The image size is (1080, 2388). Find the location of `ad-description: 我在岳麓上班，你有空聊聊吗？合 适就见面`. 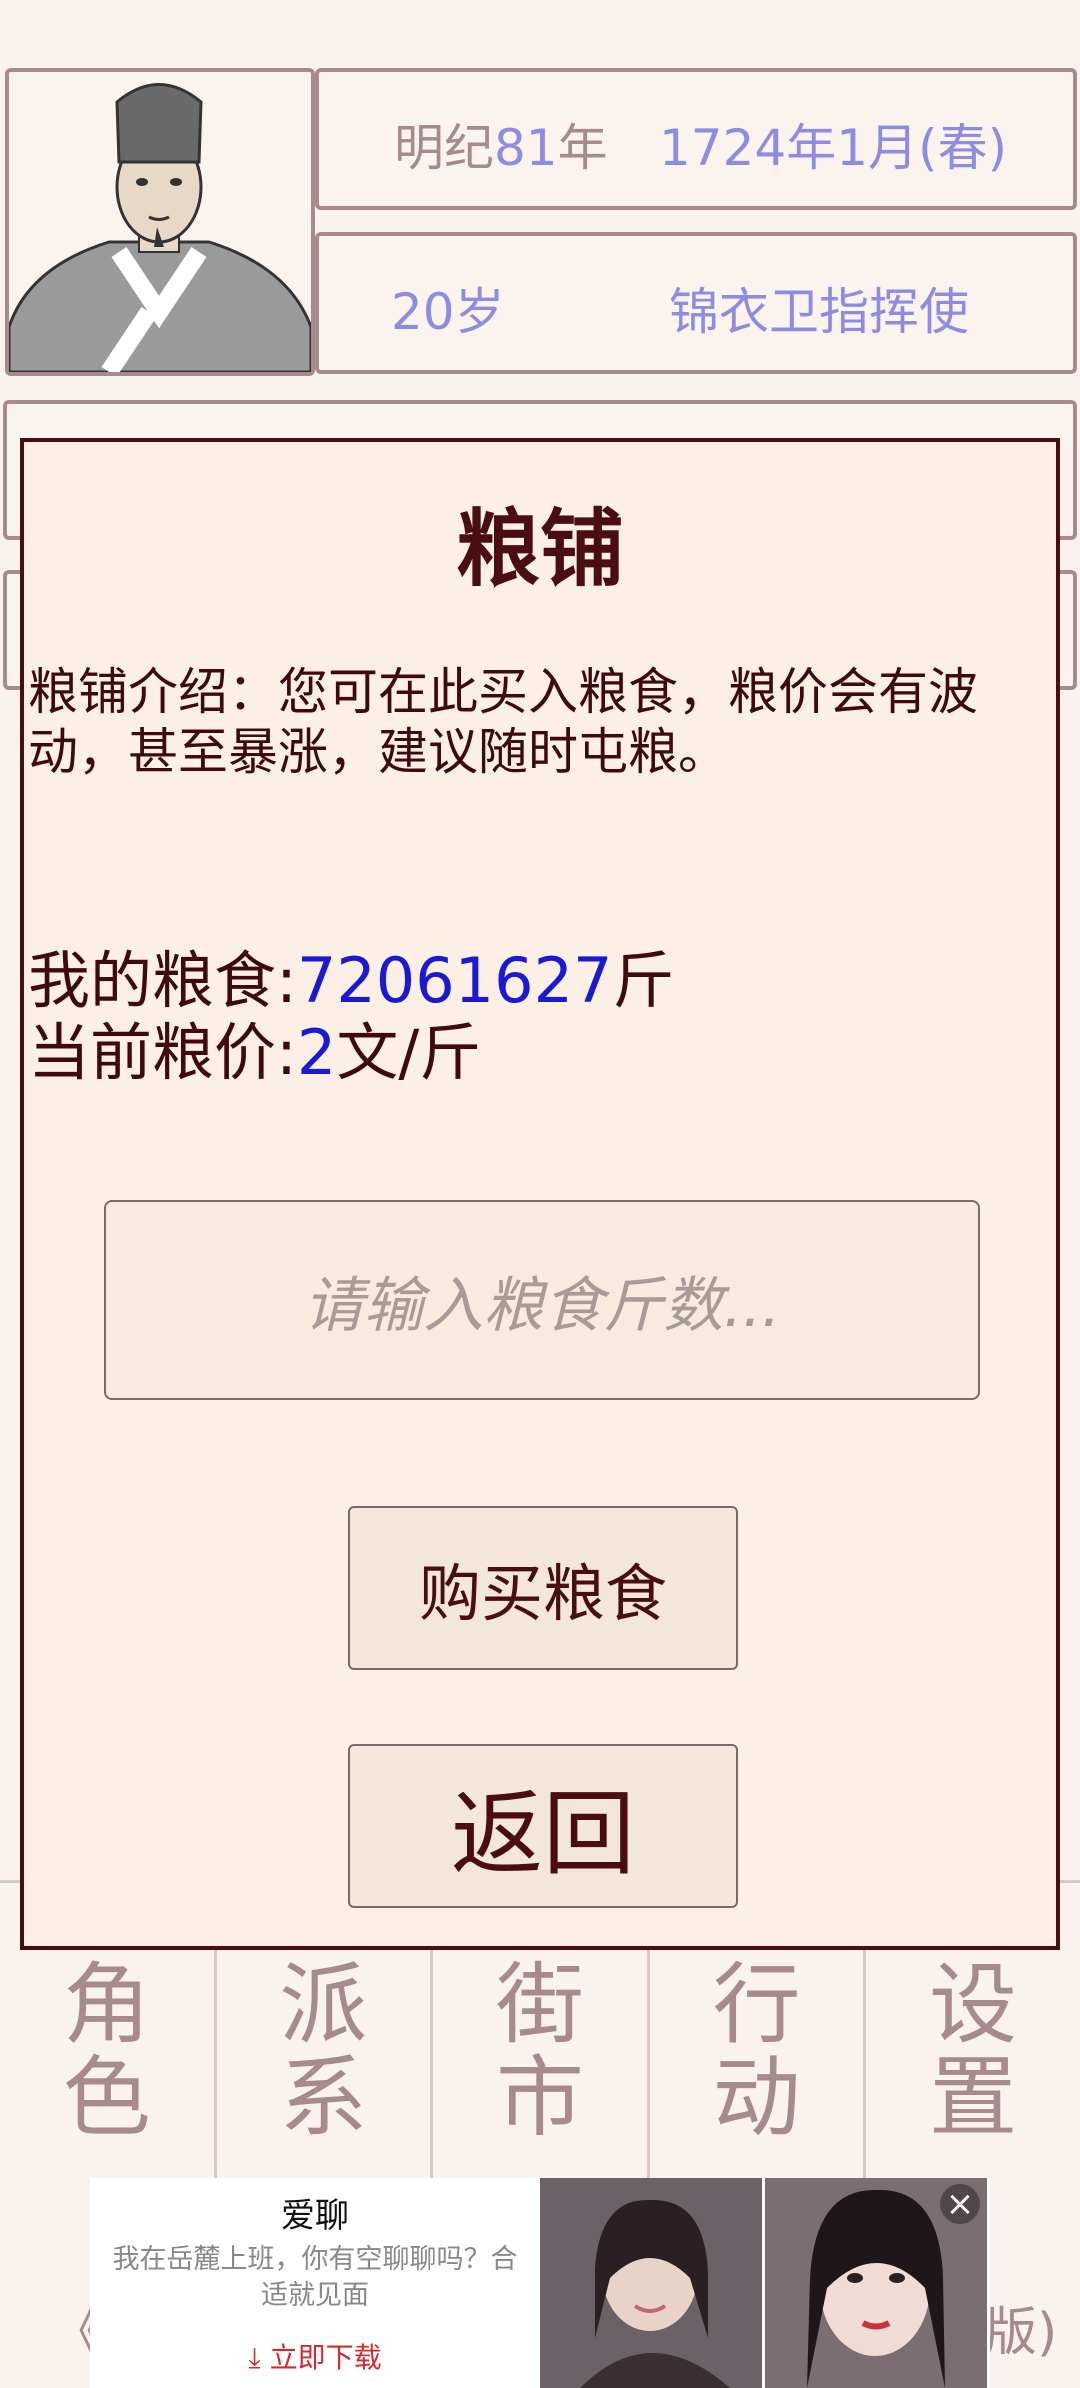

ad-description: 我在岳麓上班，你有空聊聊吗？合 适就见面 is located at coordinates (315, 2277).